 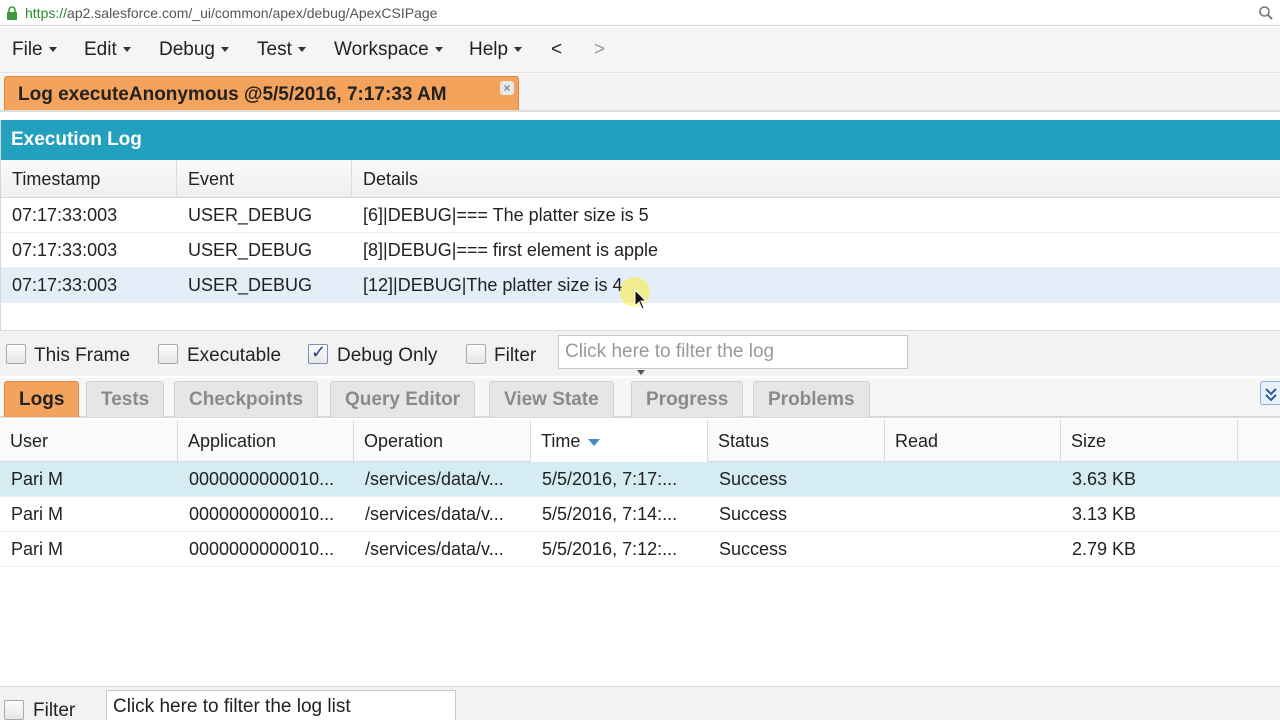 What do you see at coordinates (1104, 479) in the screenshot?
I see `cell-size: 3.63 KB` at bounding box center [1104, 479].